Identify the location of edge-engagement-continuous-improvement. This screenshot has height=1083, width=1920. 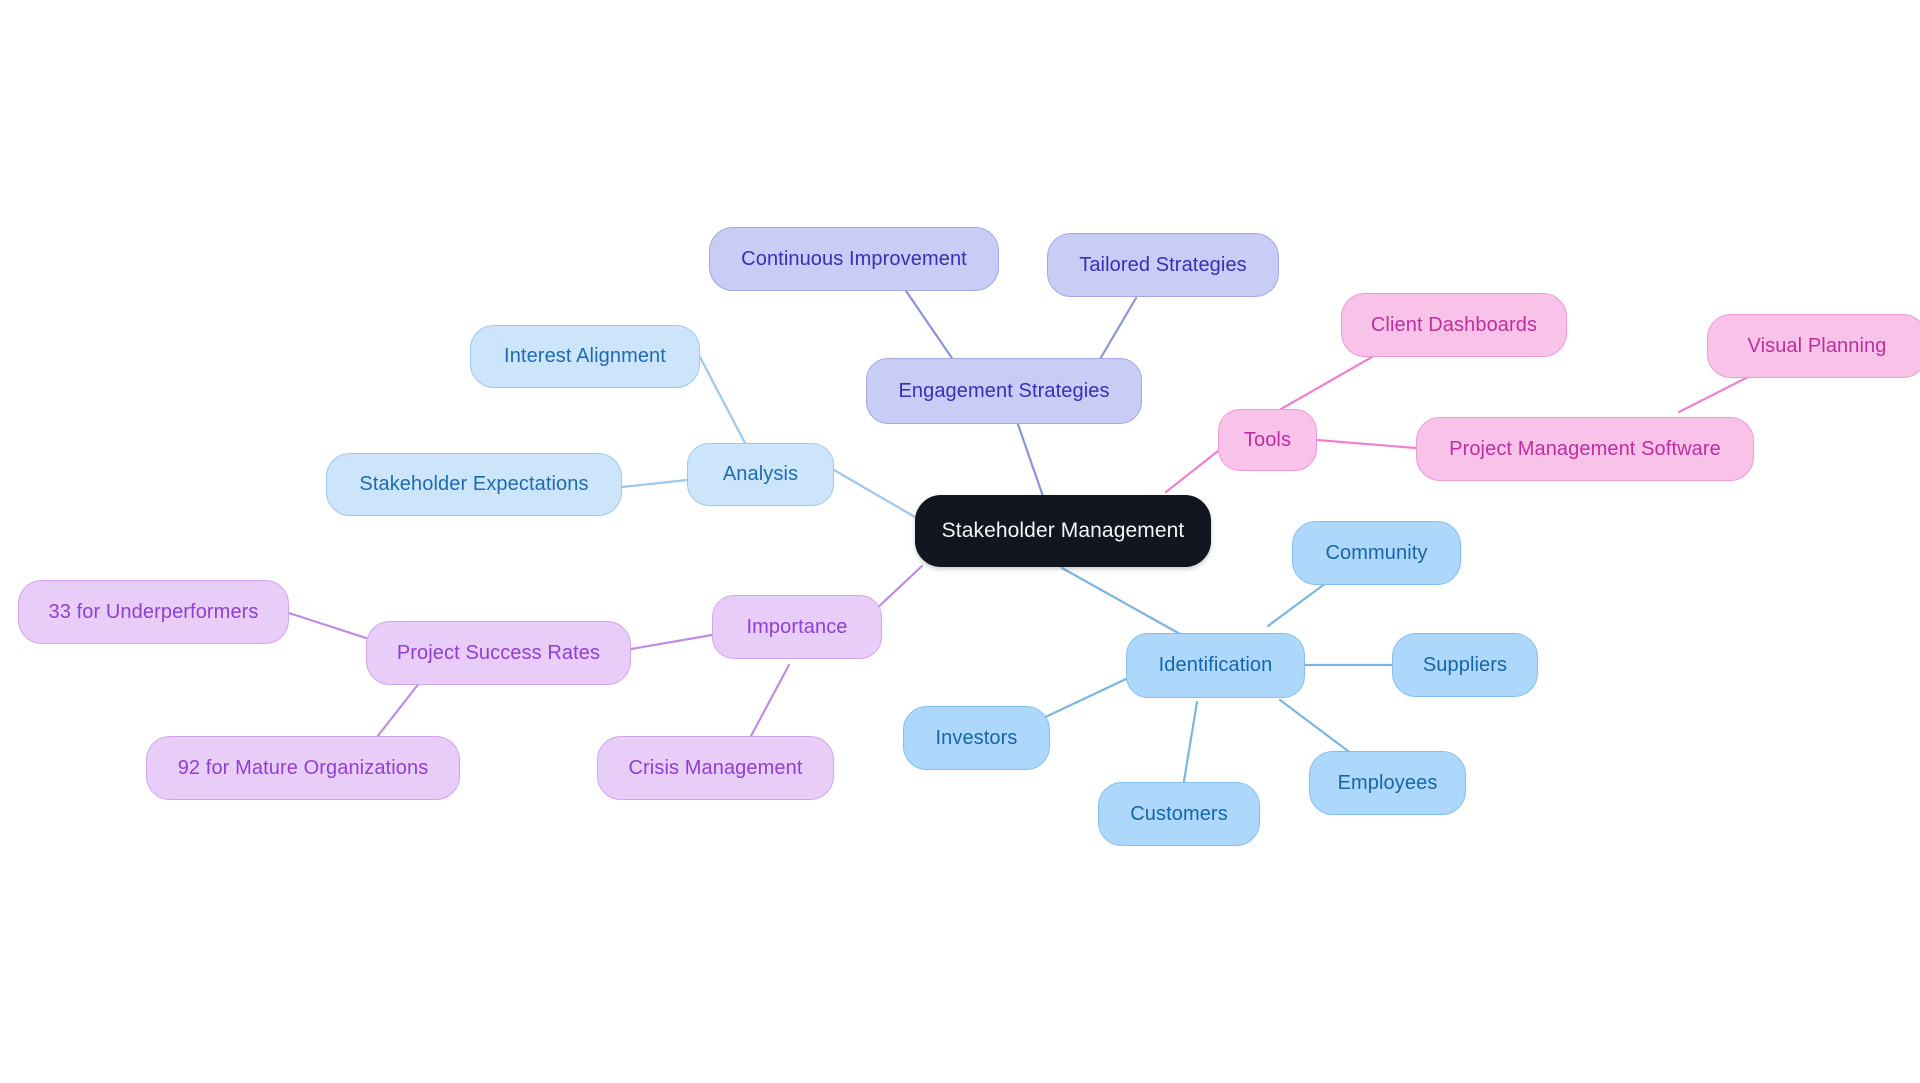
(931, 327).